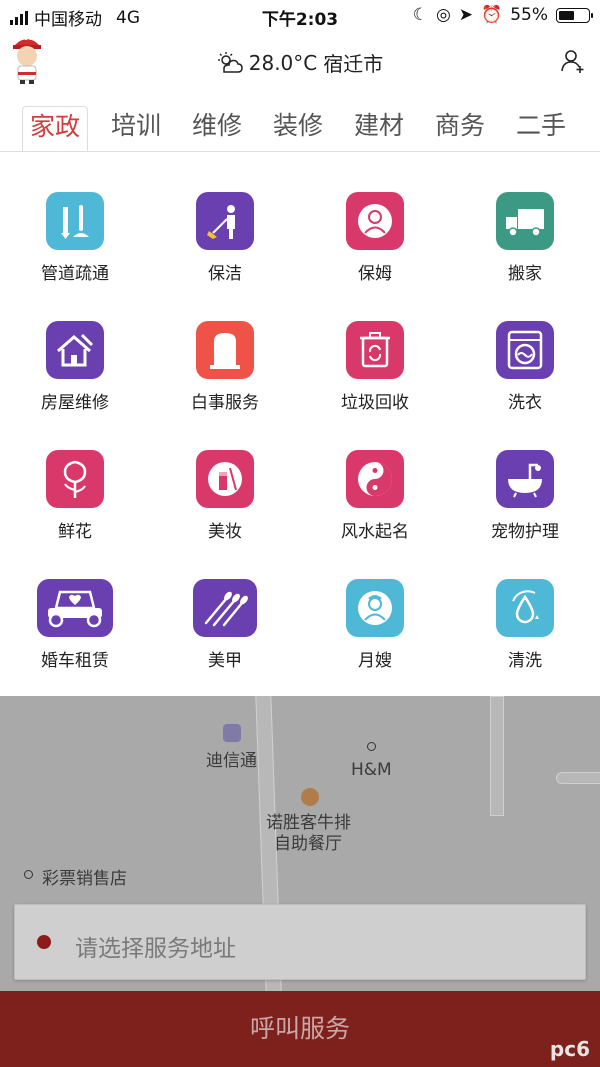 The width and height of the screenshot is (600, 1067). Describe the element at coordinates (300, 942) in the screenshot. I see `address-selector: 请选择服务地址` at that location.